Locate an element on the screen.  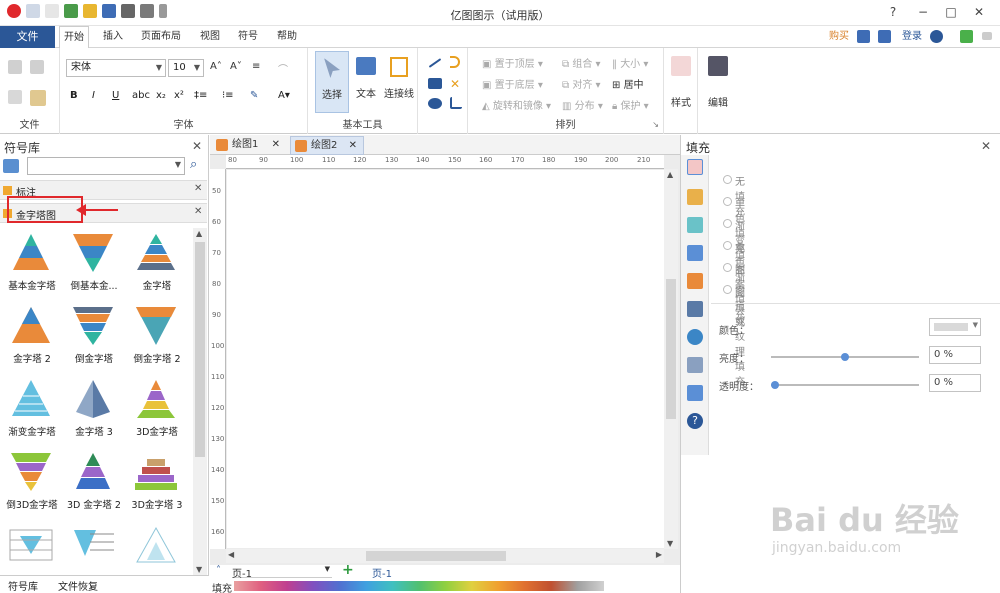
bring-to-top-button: ▣ 置于顶层 ▾ is located at coordinates (512, 62).